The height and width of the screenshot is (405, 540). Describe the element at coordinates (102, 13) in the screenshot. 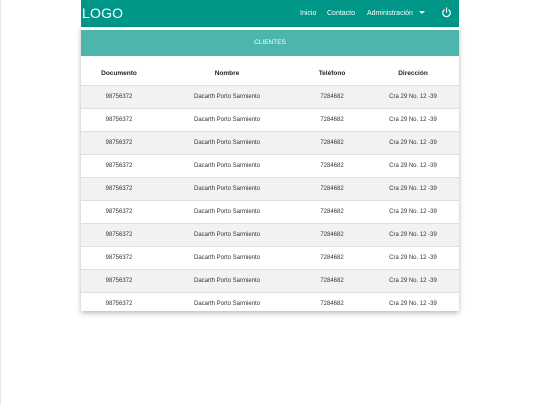

I see `logo: LOGO` at that location.